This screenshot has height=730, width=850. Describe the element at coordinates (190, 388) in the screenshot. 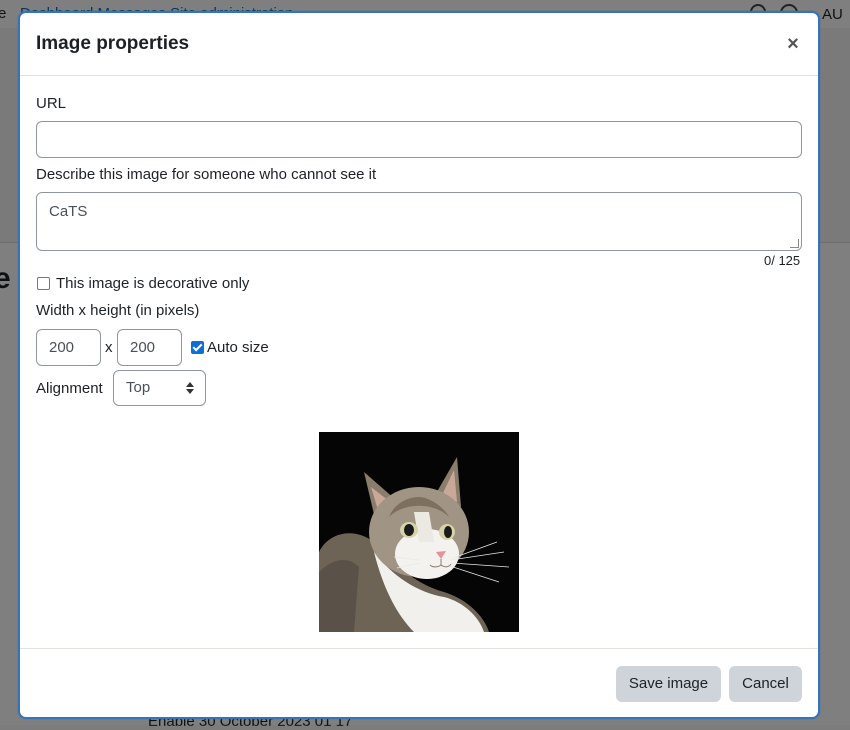

I see `select-arrows-icon` at that location.